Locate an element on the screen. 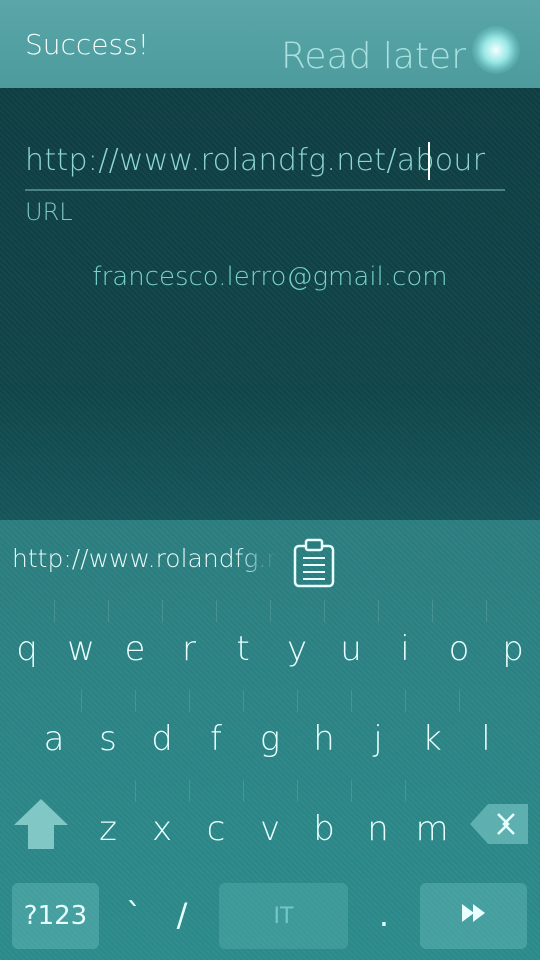 The height and width of the screenshot is (960, 540). banner-title: Success! is located at coordinates (87, 44).